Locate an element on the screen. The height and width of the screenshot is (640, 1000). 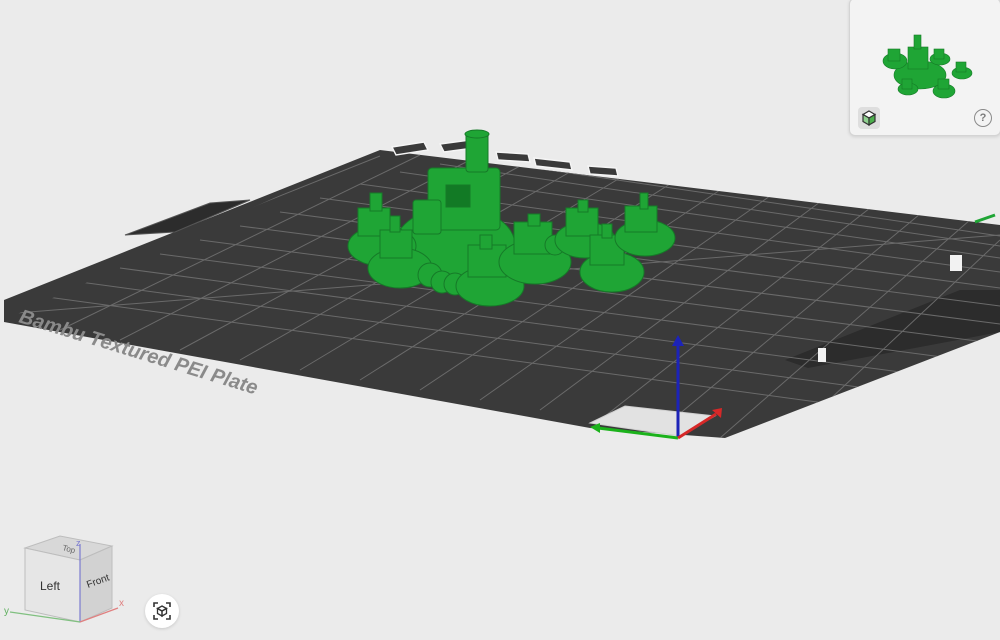
fit-view-icon is located at coordinates (162, 611).